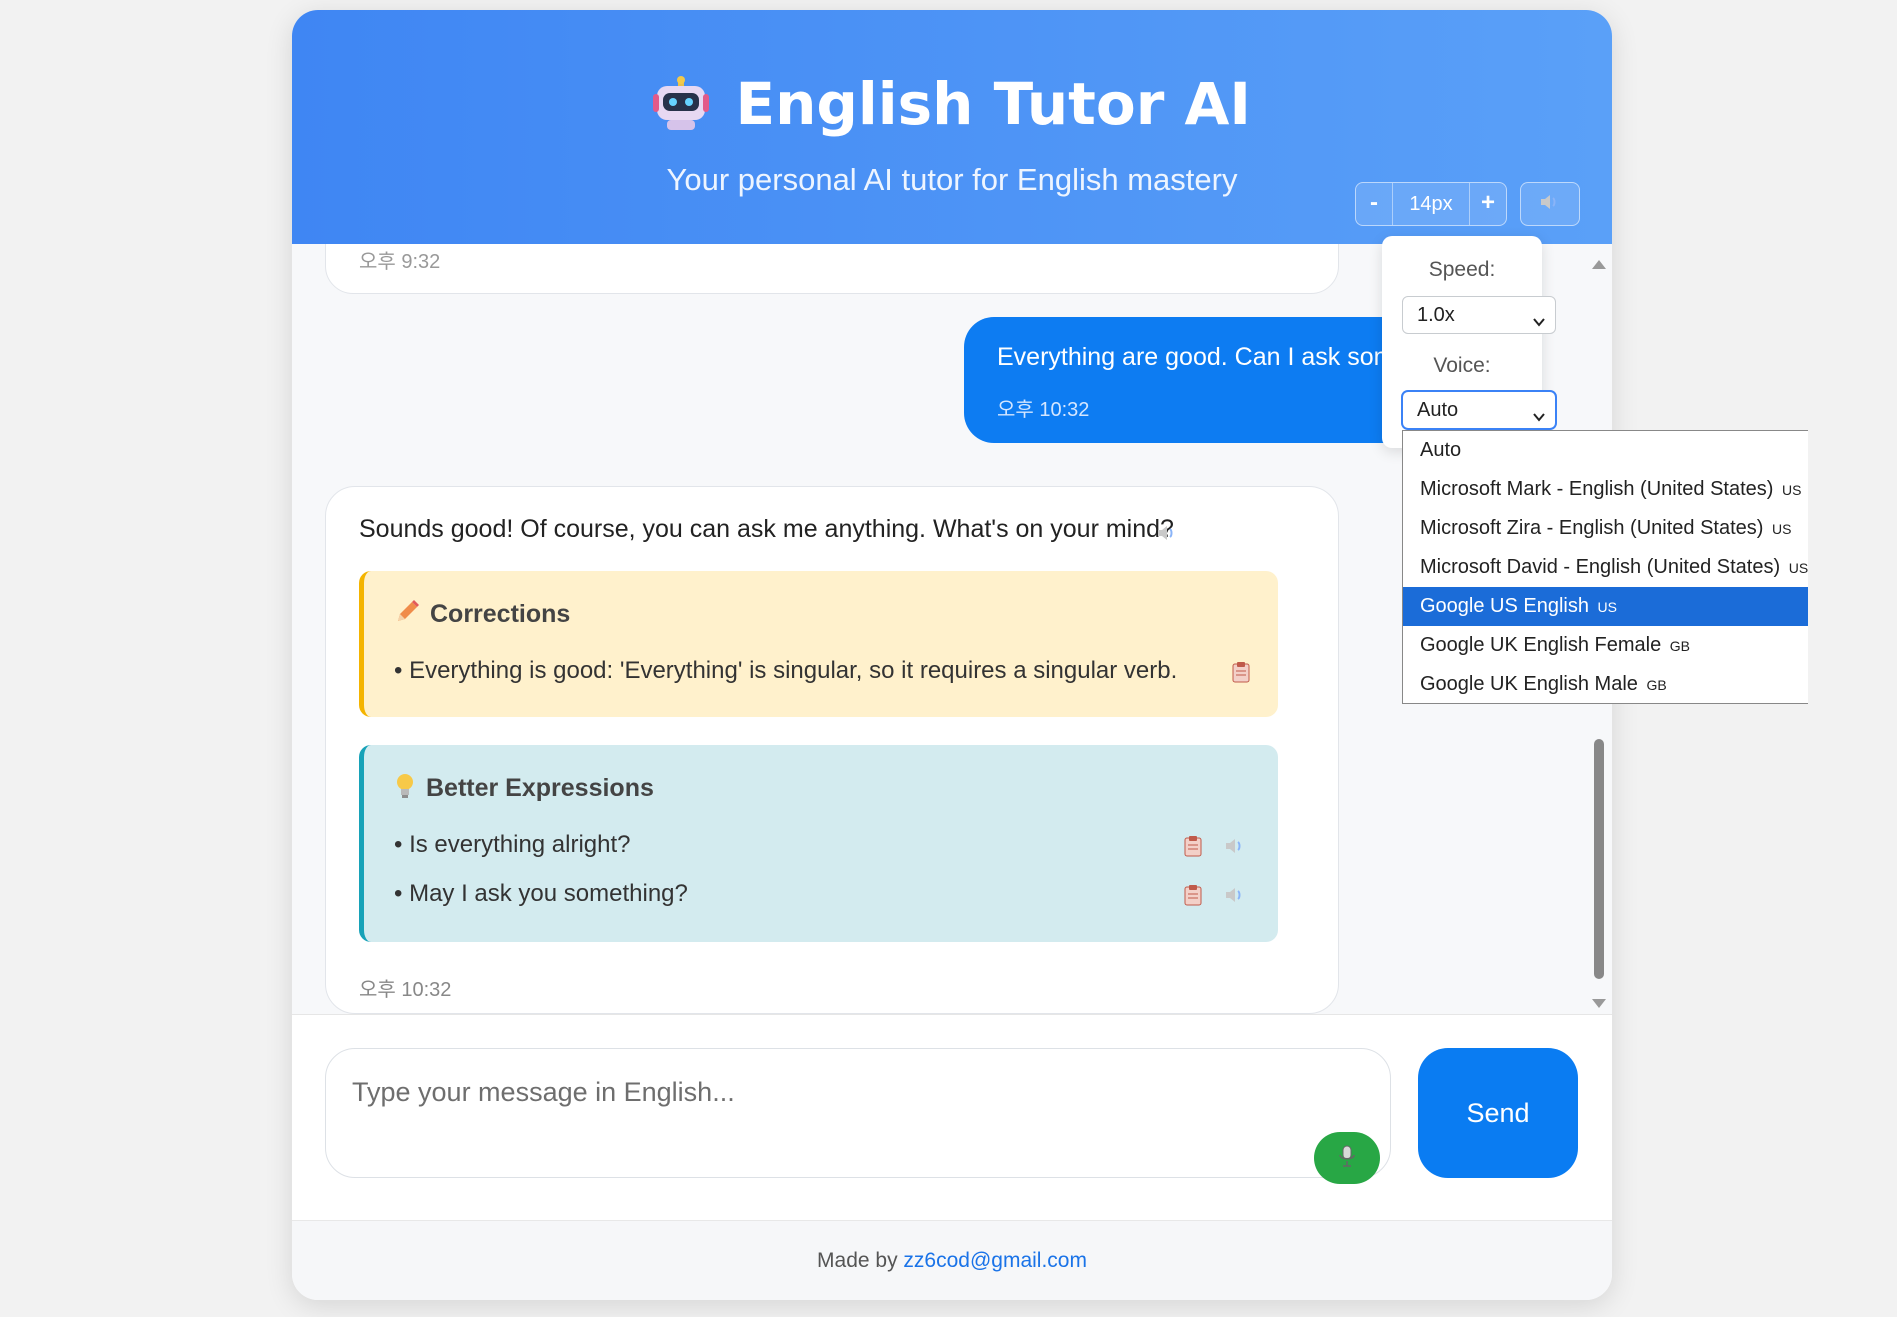 Image resolution: width=1897 pixels, height=1317 pixels. I want to click on font-decrease-button: -, so click(1374, 204).